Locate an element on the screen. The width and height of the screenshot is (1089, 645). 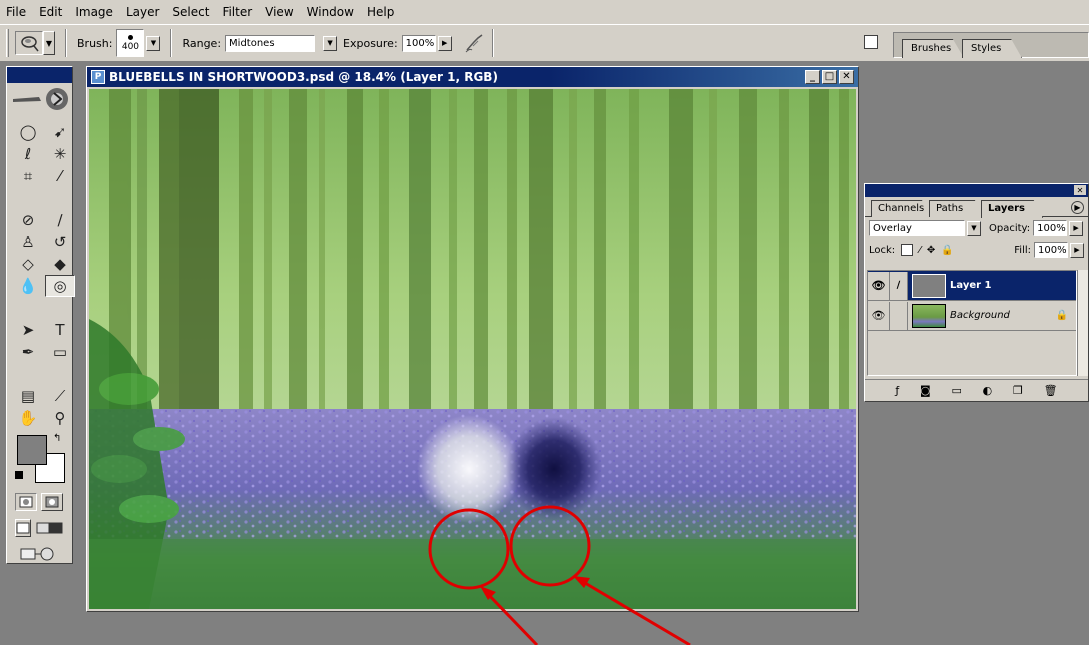
tool-preset-picker: ▼ is located at coordinates (35, 43).